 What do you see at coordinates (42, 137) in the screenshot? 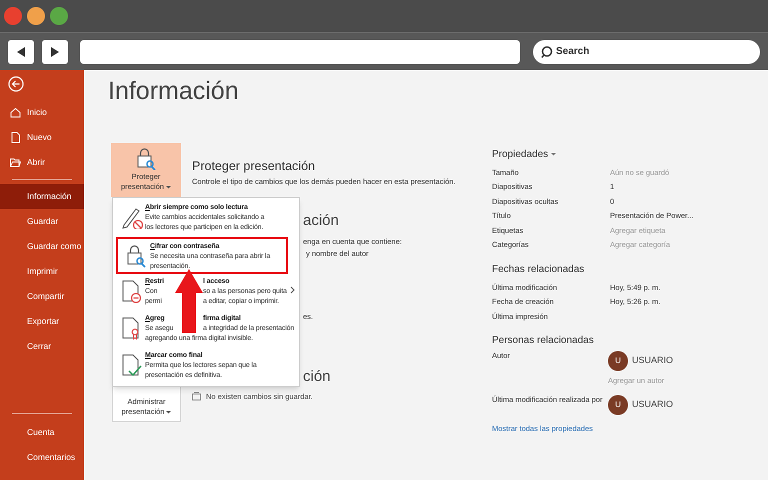
I see `nav-item: Nuevo` at bounding box center [42, 137].